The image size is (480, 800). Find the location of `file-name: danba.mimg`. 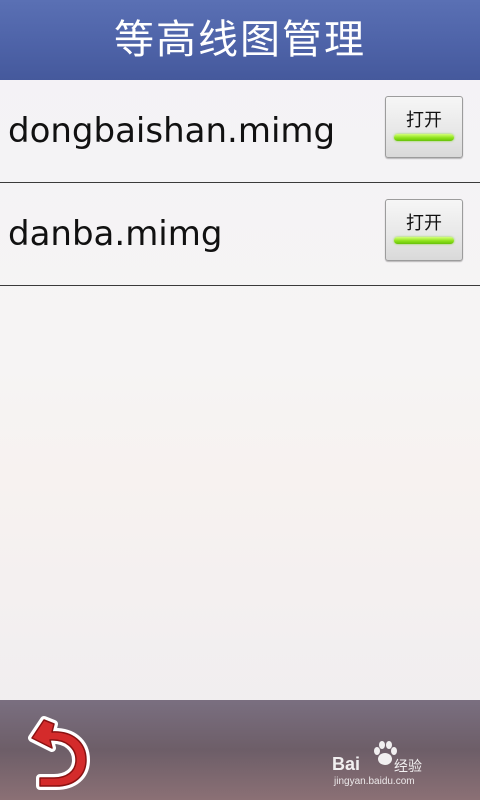

file-name: danba.mimg is located at coordinates (115, 234).